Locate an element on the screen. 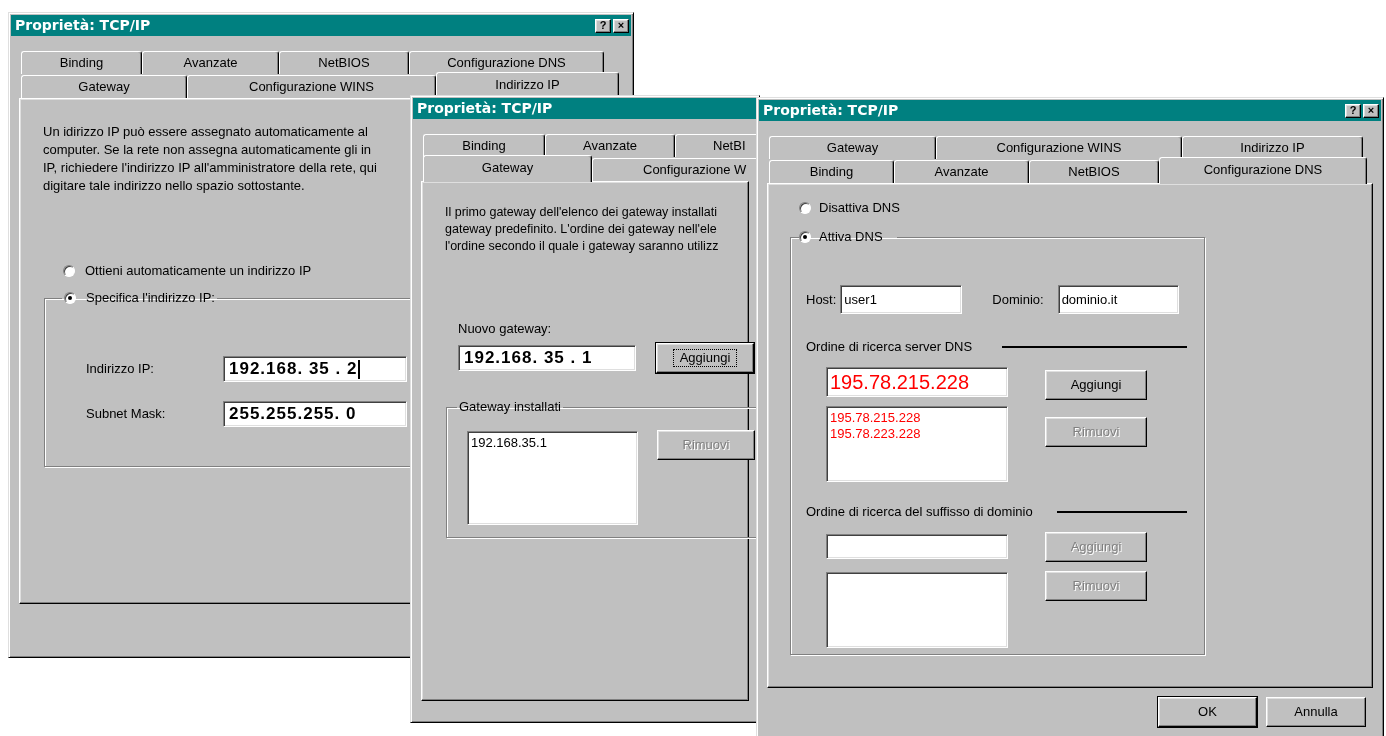 This screenshot has height=736, width=1386. ok-button: OK is located at coordinates (1207, 712).